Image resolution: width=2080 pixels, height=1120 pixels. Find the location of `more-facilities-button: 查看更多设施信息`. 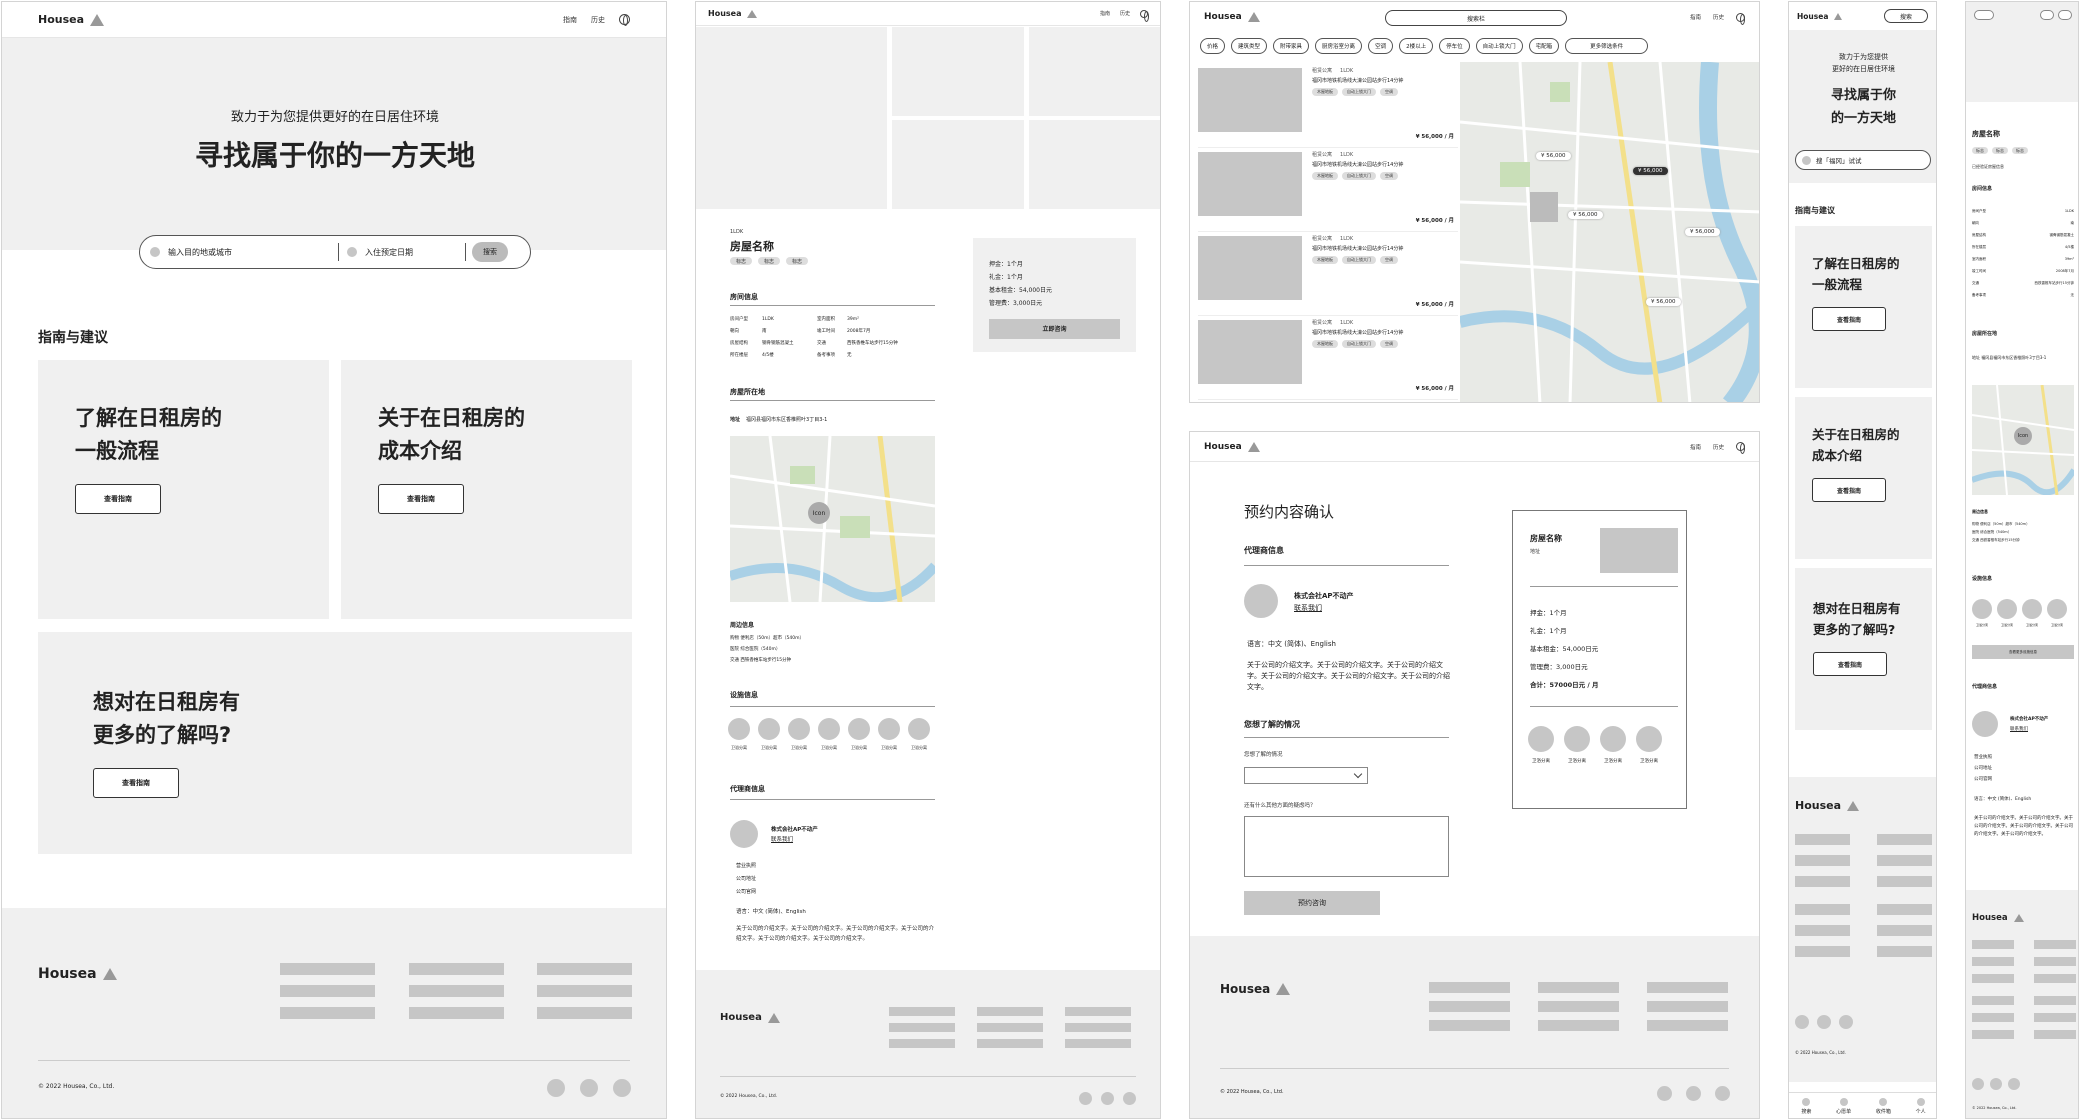

more-facilities-button: 查看更多设施信息 is located at coordinates (2023, 652).